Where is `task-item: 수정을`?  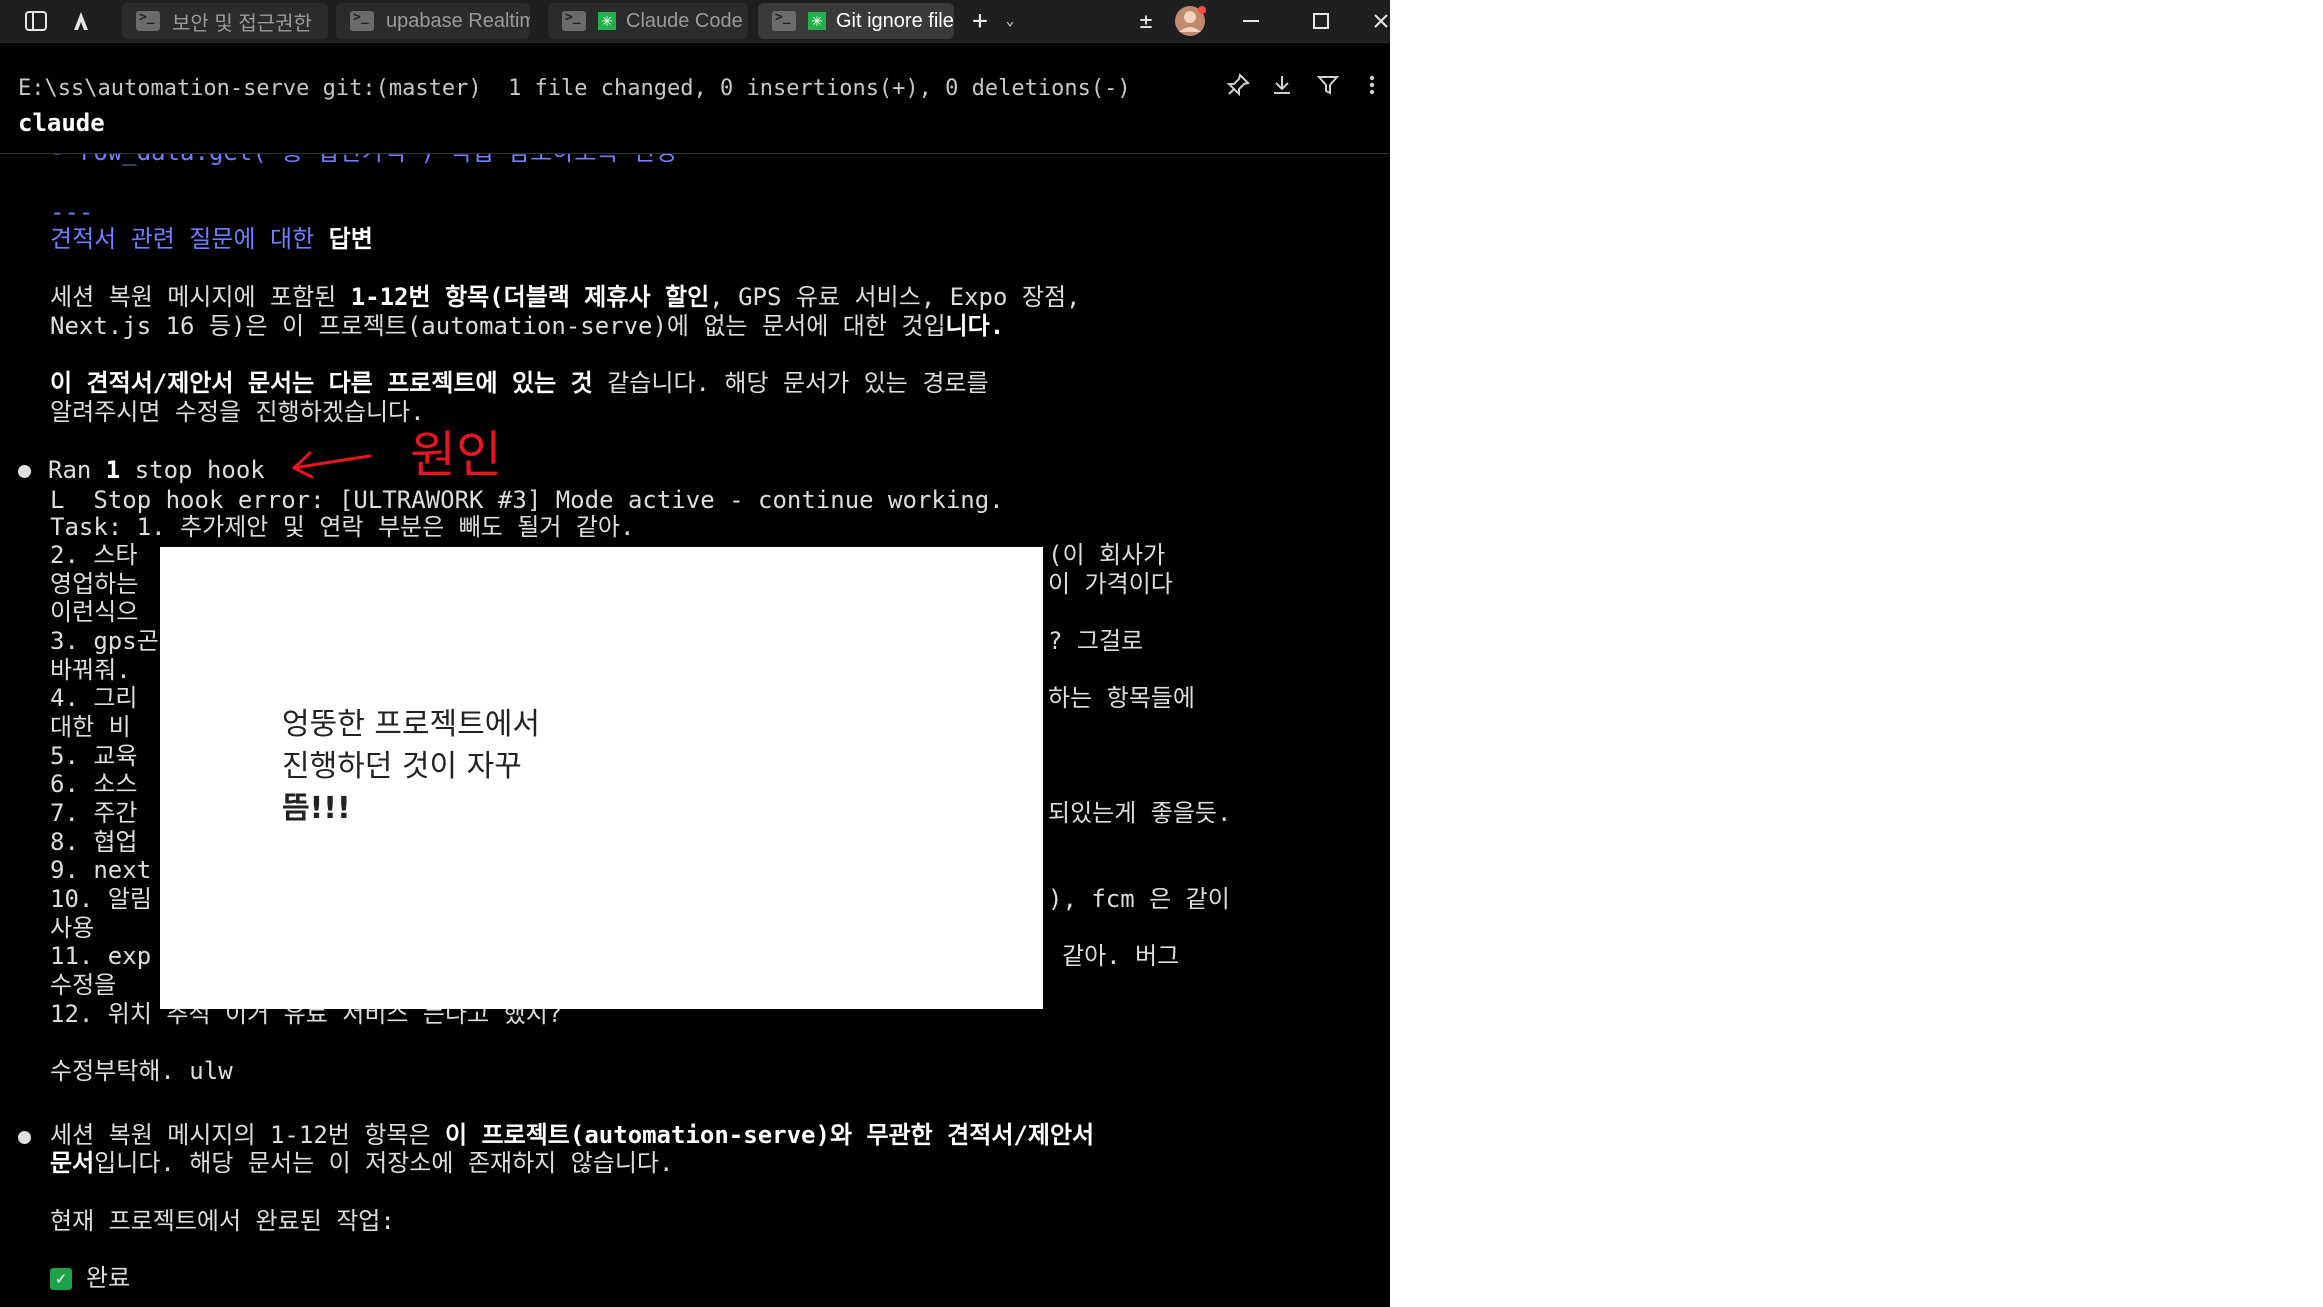
task-item: 수정을 is located at coordinates (83, 985).